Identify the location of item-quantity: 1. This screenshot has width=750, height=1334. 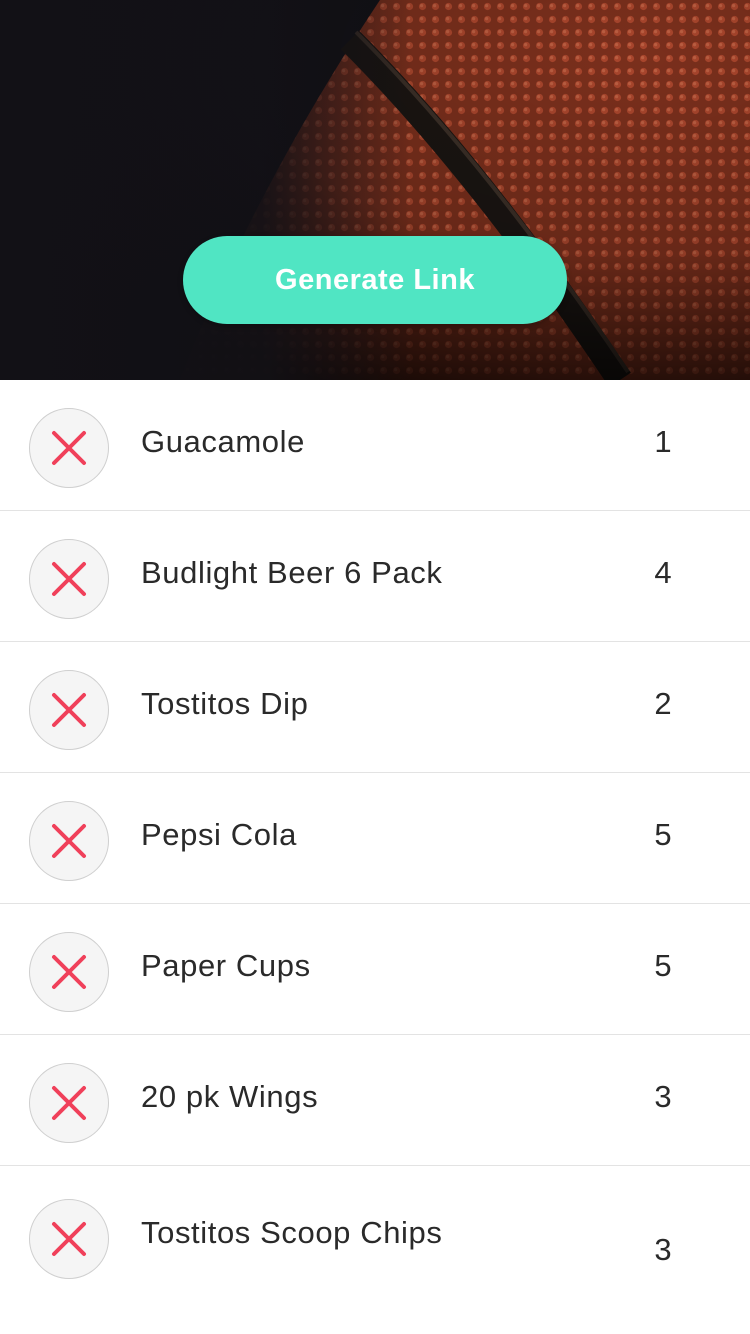
(663, 441).